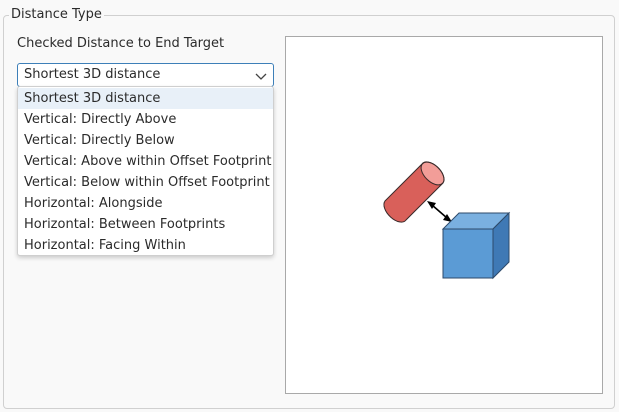 The image size is (619, 412). What do you see at coordinates (92, 74) in the screenshot?
I see `combobox-value: Shortest 3D distance` at bounding box center [92, 74].